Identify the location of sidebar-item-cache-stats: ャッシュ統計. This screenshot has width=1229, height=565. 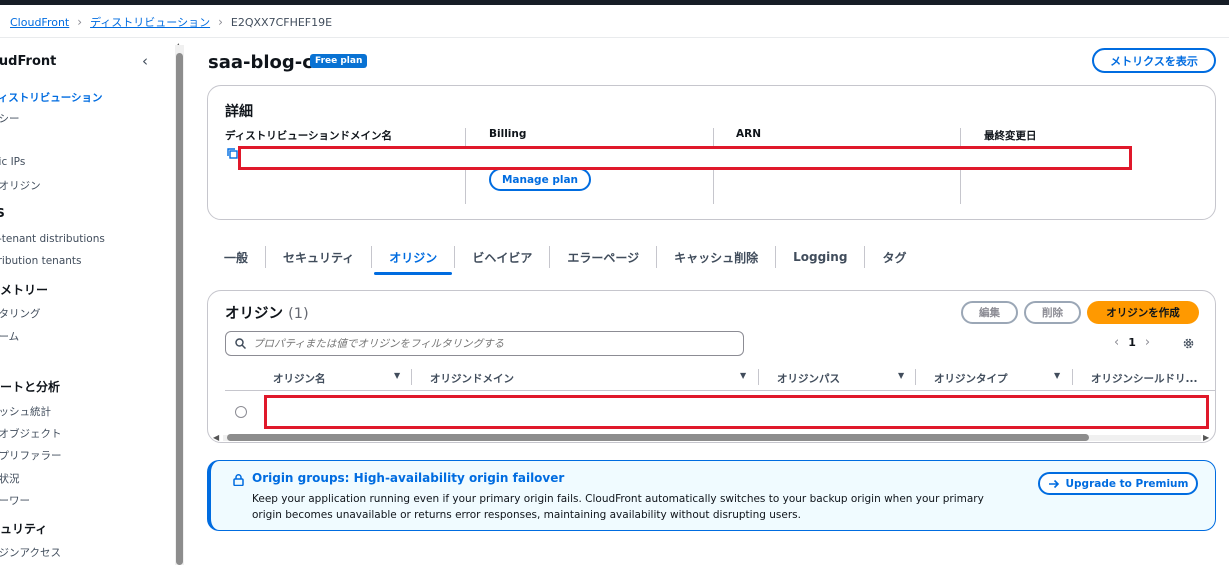
(25, 411).